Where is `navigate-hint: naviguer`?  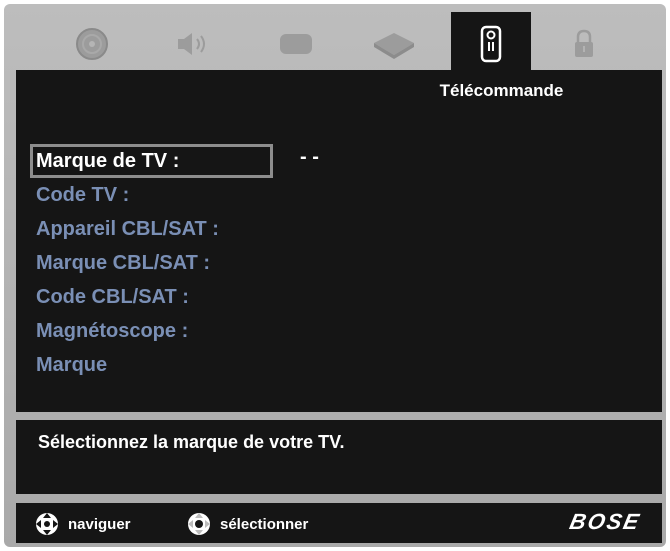
navigate-hint: naviguer is located at coordinates (81, 524).